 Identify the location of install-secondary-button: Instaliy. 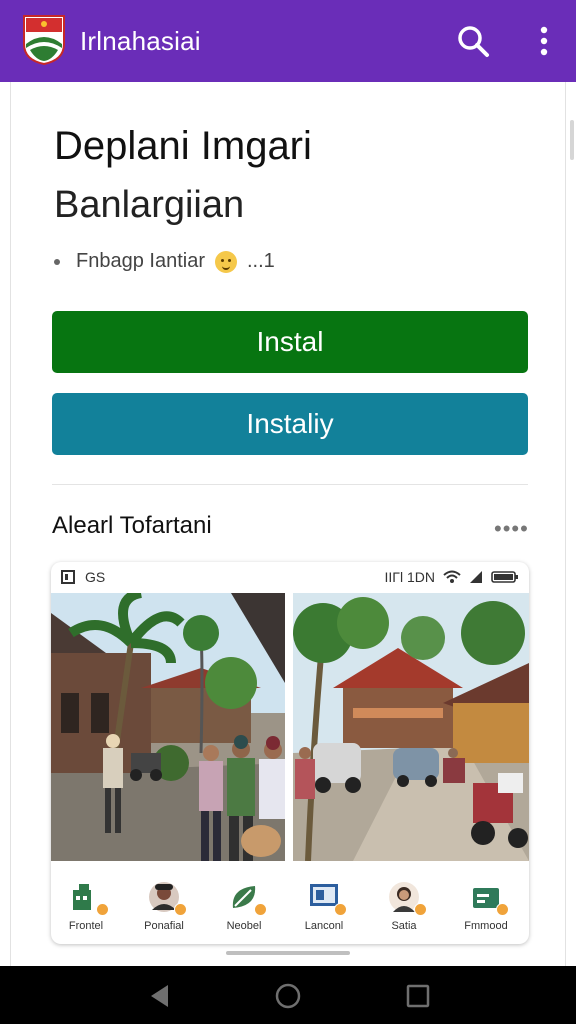
(290, 424).